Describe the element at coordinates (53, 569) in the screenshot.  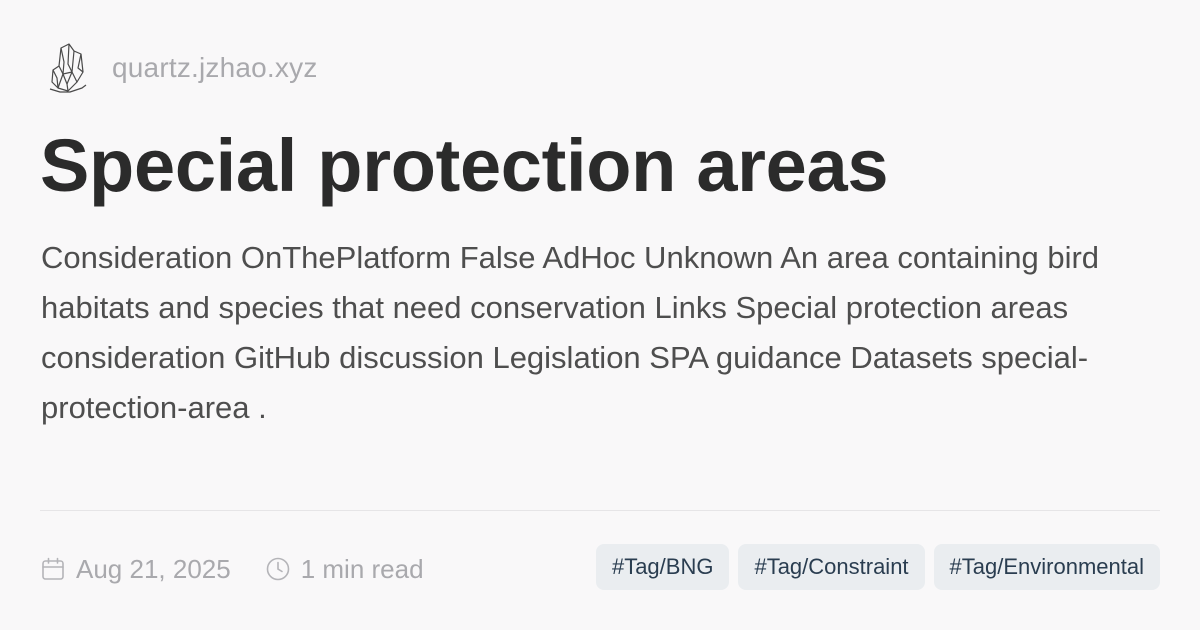
I see `calendar-icon` at that location.